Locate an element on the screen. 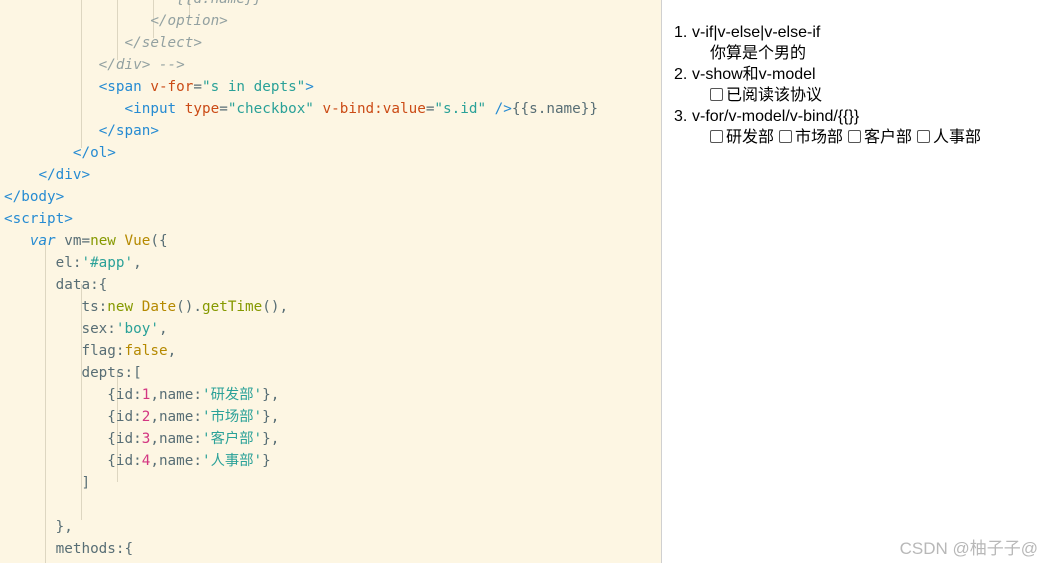 This screenshot has height=563, width=1052. code-token: </div> is located at coordinates (64, 175).